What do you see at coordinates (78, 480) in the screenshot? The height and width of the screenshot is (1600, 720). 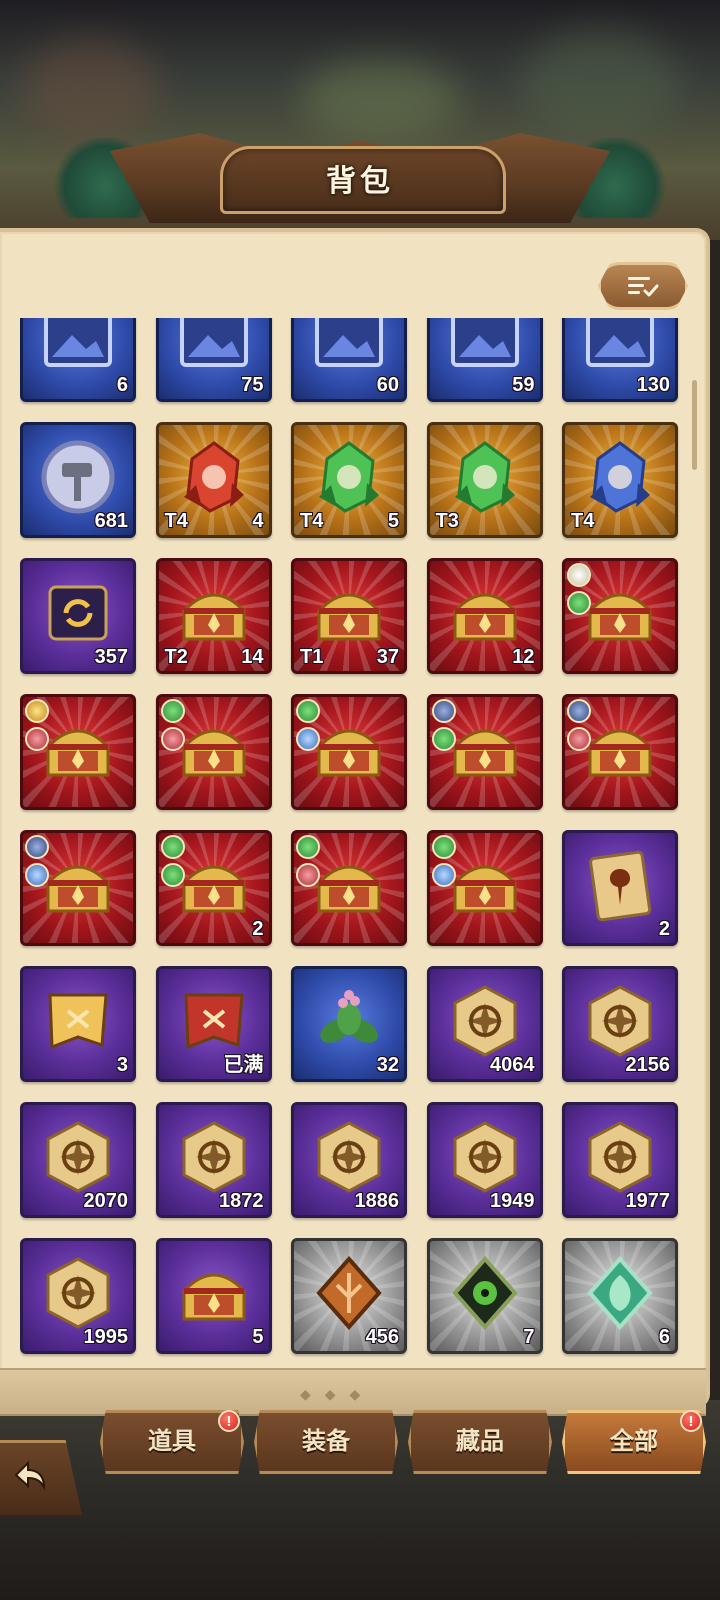 I see `inventory-slot: 681` at bounding box center [78, 480].